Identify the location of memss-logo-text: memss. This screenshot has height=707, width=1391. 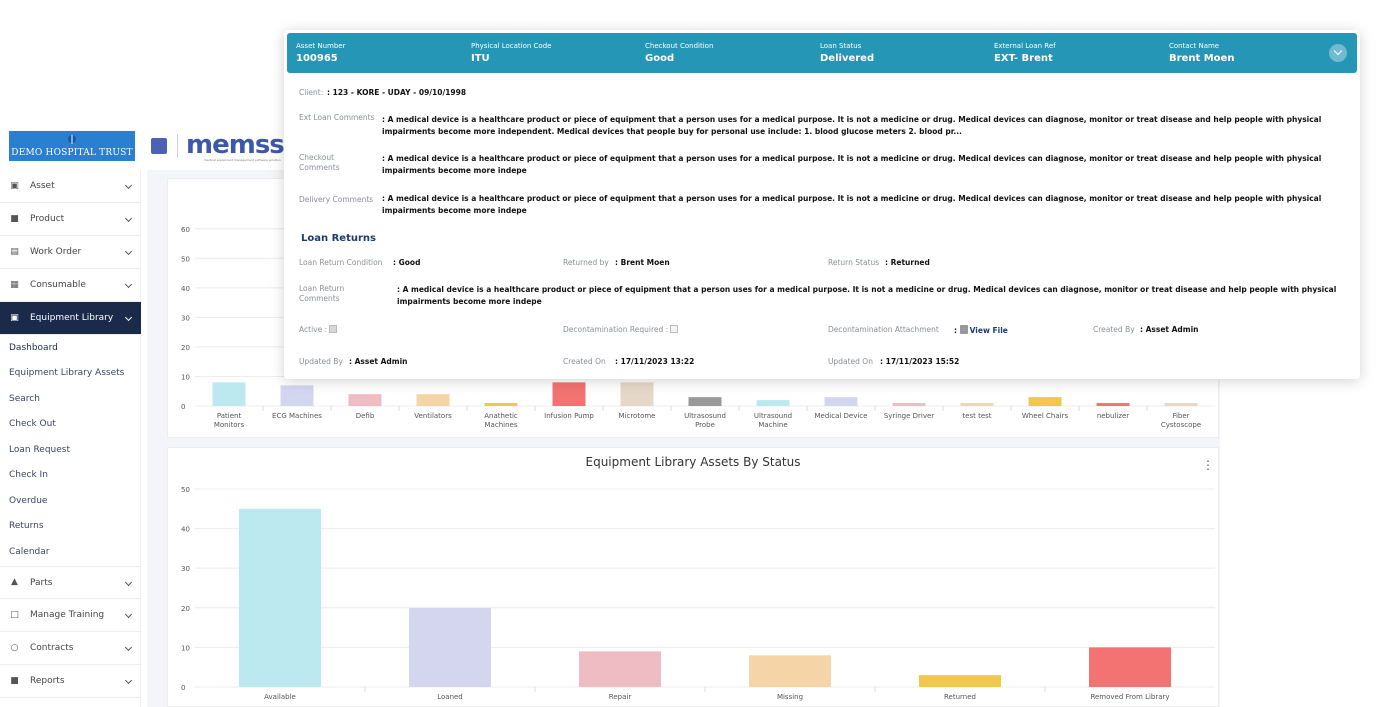
(235, 145).